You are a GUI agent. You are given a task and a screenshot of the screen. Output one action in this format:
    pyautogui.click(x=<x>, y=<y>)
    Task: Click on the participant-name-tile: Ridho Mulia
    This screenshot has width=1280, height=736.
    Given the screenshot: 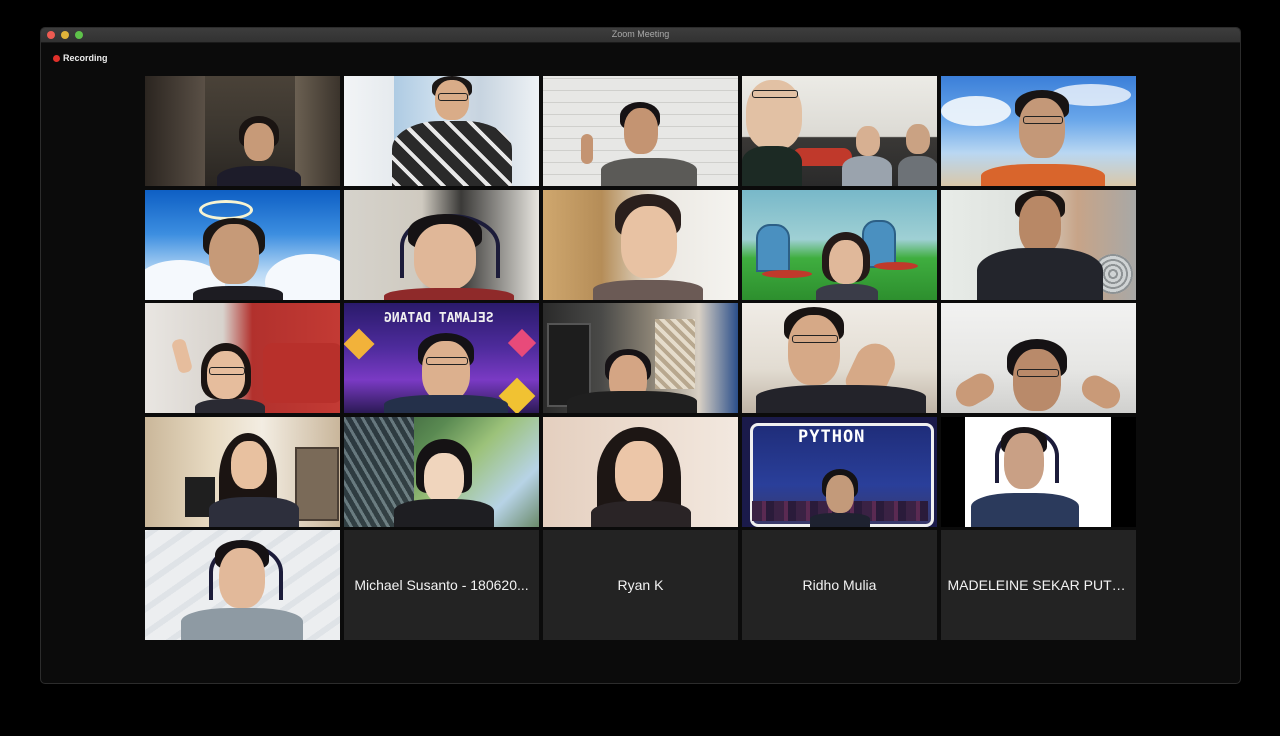 What is the action you would take?
    pyautogui.click(x=839, y=585)
    